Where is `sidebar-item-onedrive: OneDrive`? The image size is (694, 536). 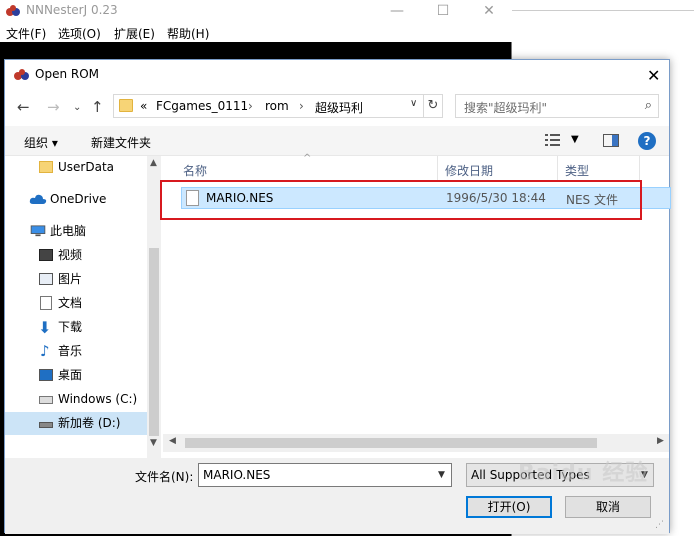
sidebar-item-onedrive: OneDrive is located at coordinates (76, 199).